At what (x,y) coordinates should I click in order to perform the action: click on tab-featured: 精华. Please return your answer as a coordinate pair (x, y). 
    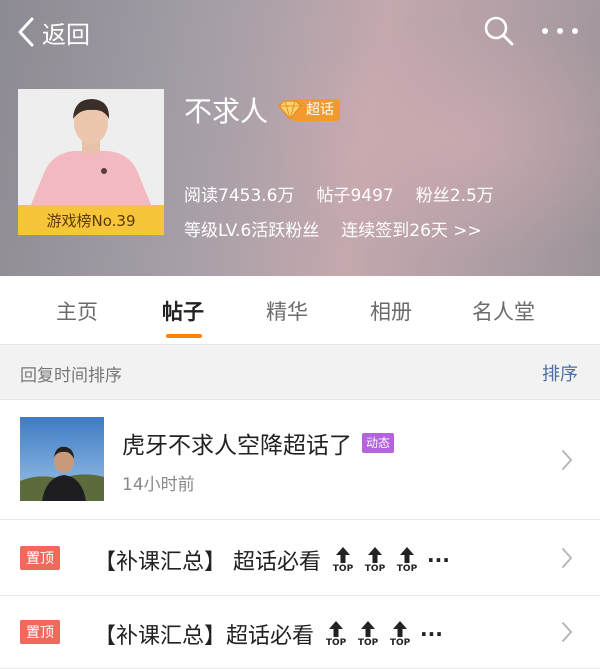
    Looking at the image, I should click on (287, 311).